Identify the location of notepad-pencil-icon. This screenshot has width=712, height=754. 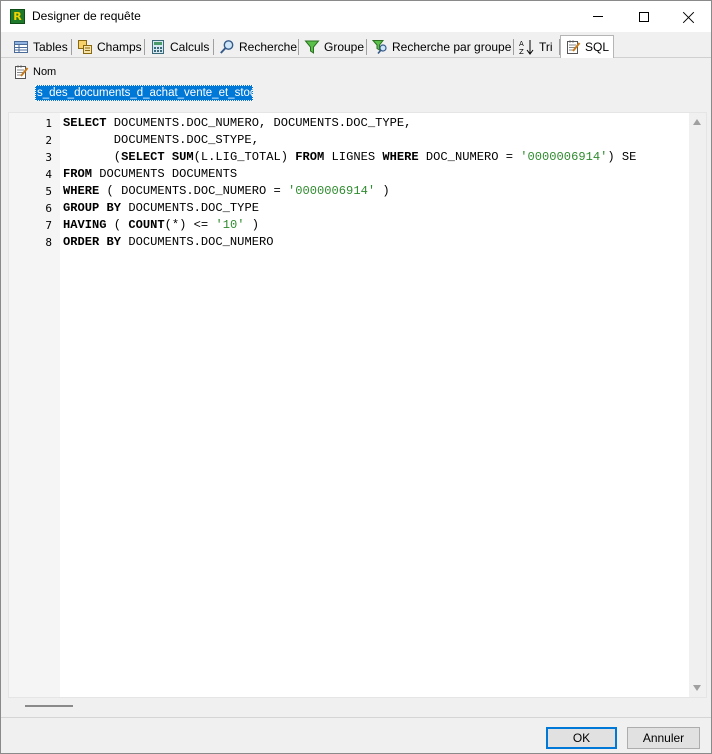
(22, 72).